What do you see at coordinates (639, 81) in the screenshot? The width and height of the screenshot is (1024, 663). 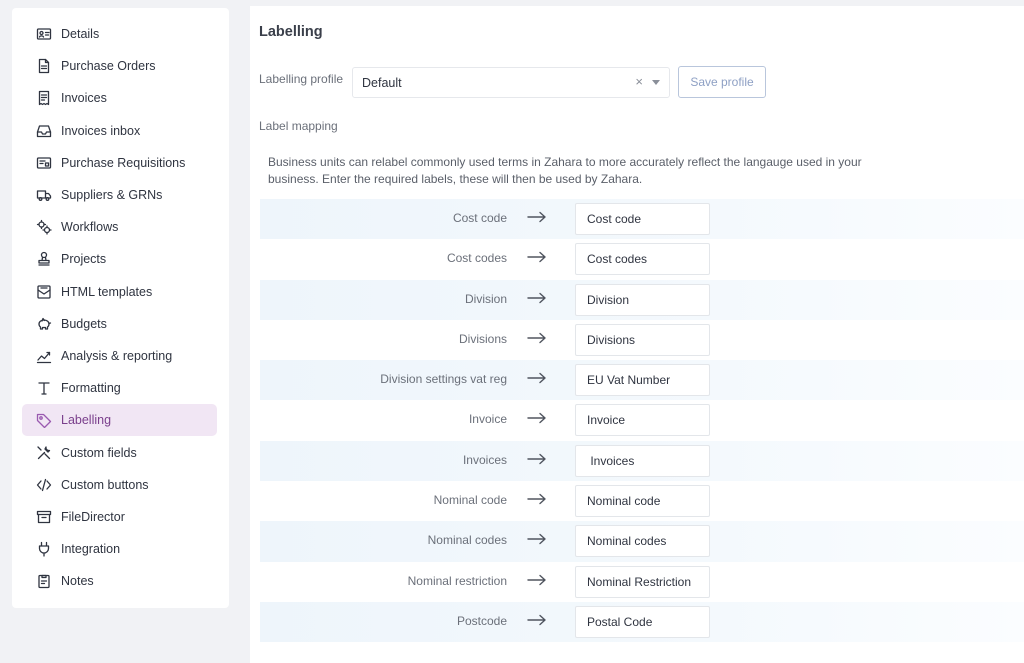 I see `clear-icon: ×` at bounding box center [639, 81].